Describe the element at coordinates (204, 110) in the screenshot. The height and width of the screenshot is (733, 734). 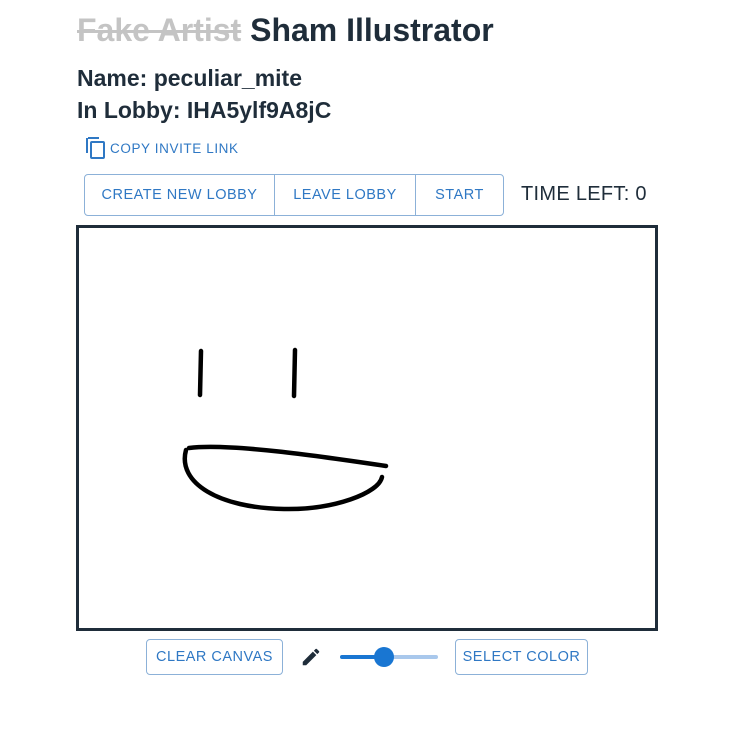
I see `lobby-id: In Lobby: IHA5ylf9A8jC` at that location.